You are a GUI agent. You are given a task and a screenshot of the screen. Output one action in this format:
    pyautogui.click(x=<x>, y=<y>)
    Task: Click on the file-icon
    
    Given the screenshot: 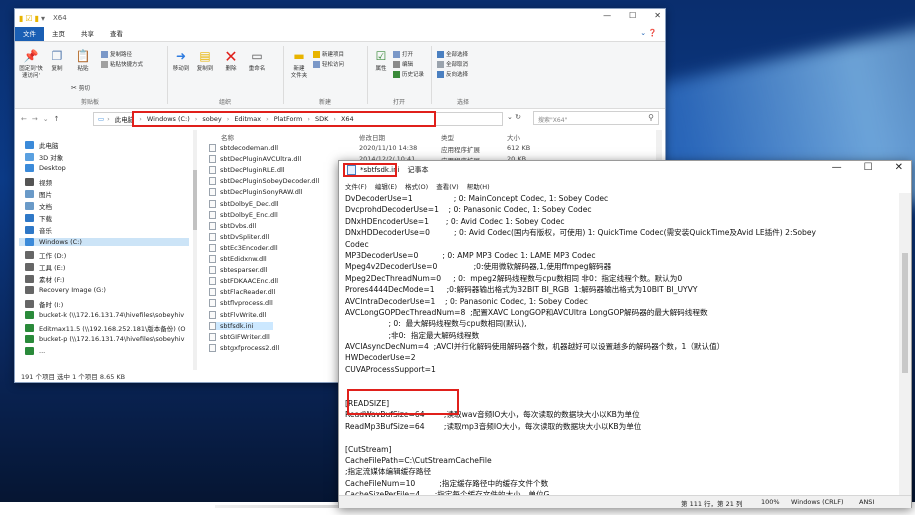 What is the action you would take?
    pyautogui.click(x=212, y=159)
    